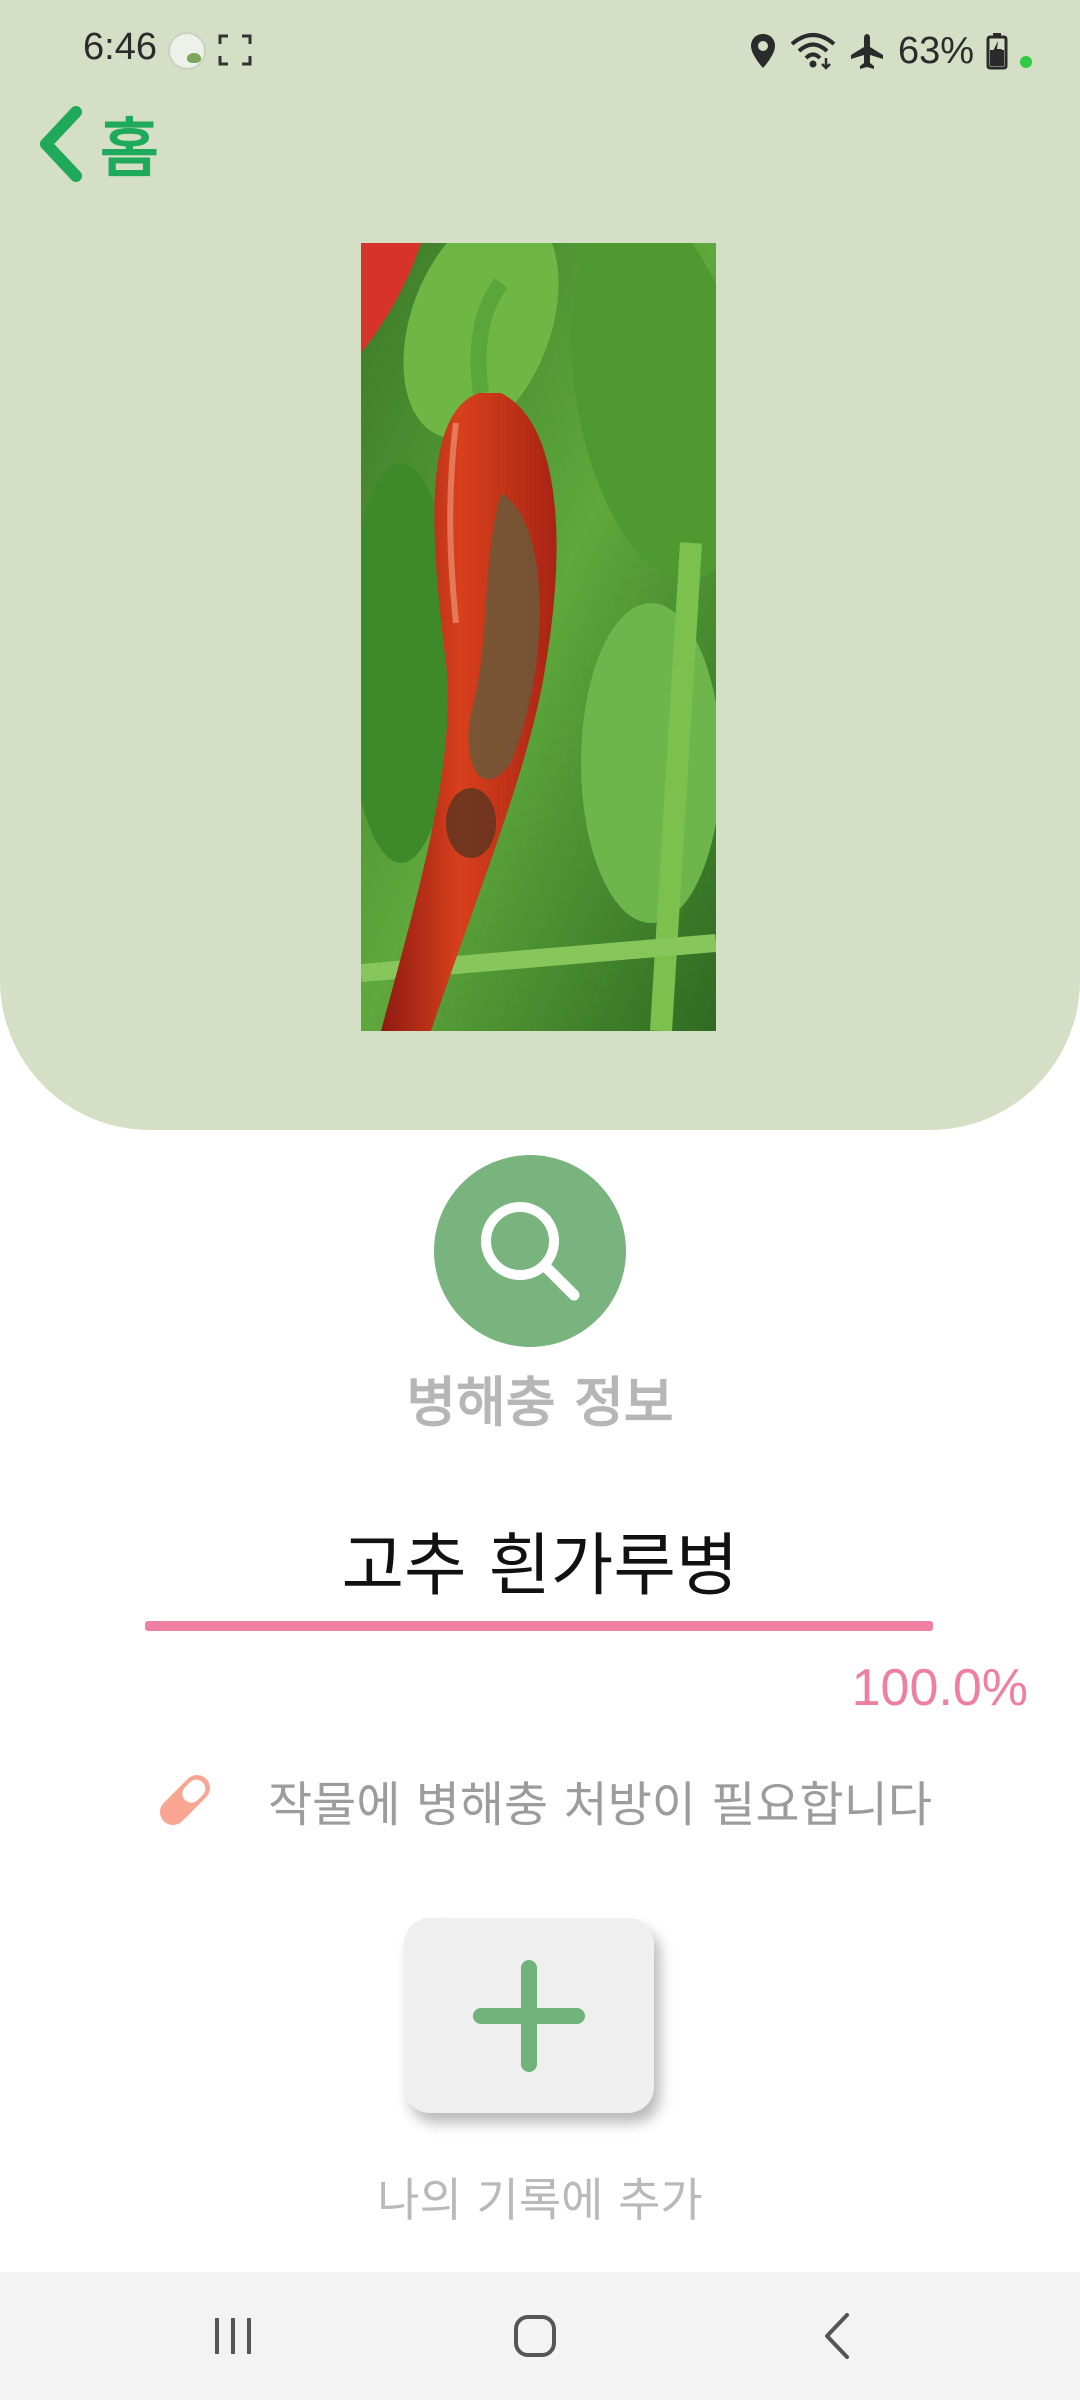  What do you see at coordinates (866, 51) in the screenshot?
I see `airplane-mode-icon` at bounding box center [866, 51].